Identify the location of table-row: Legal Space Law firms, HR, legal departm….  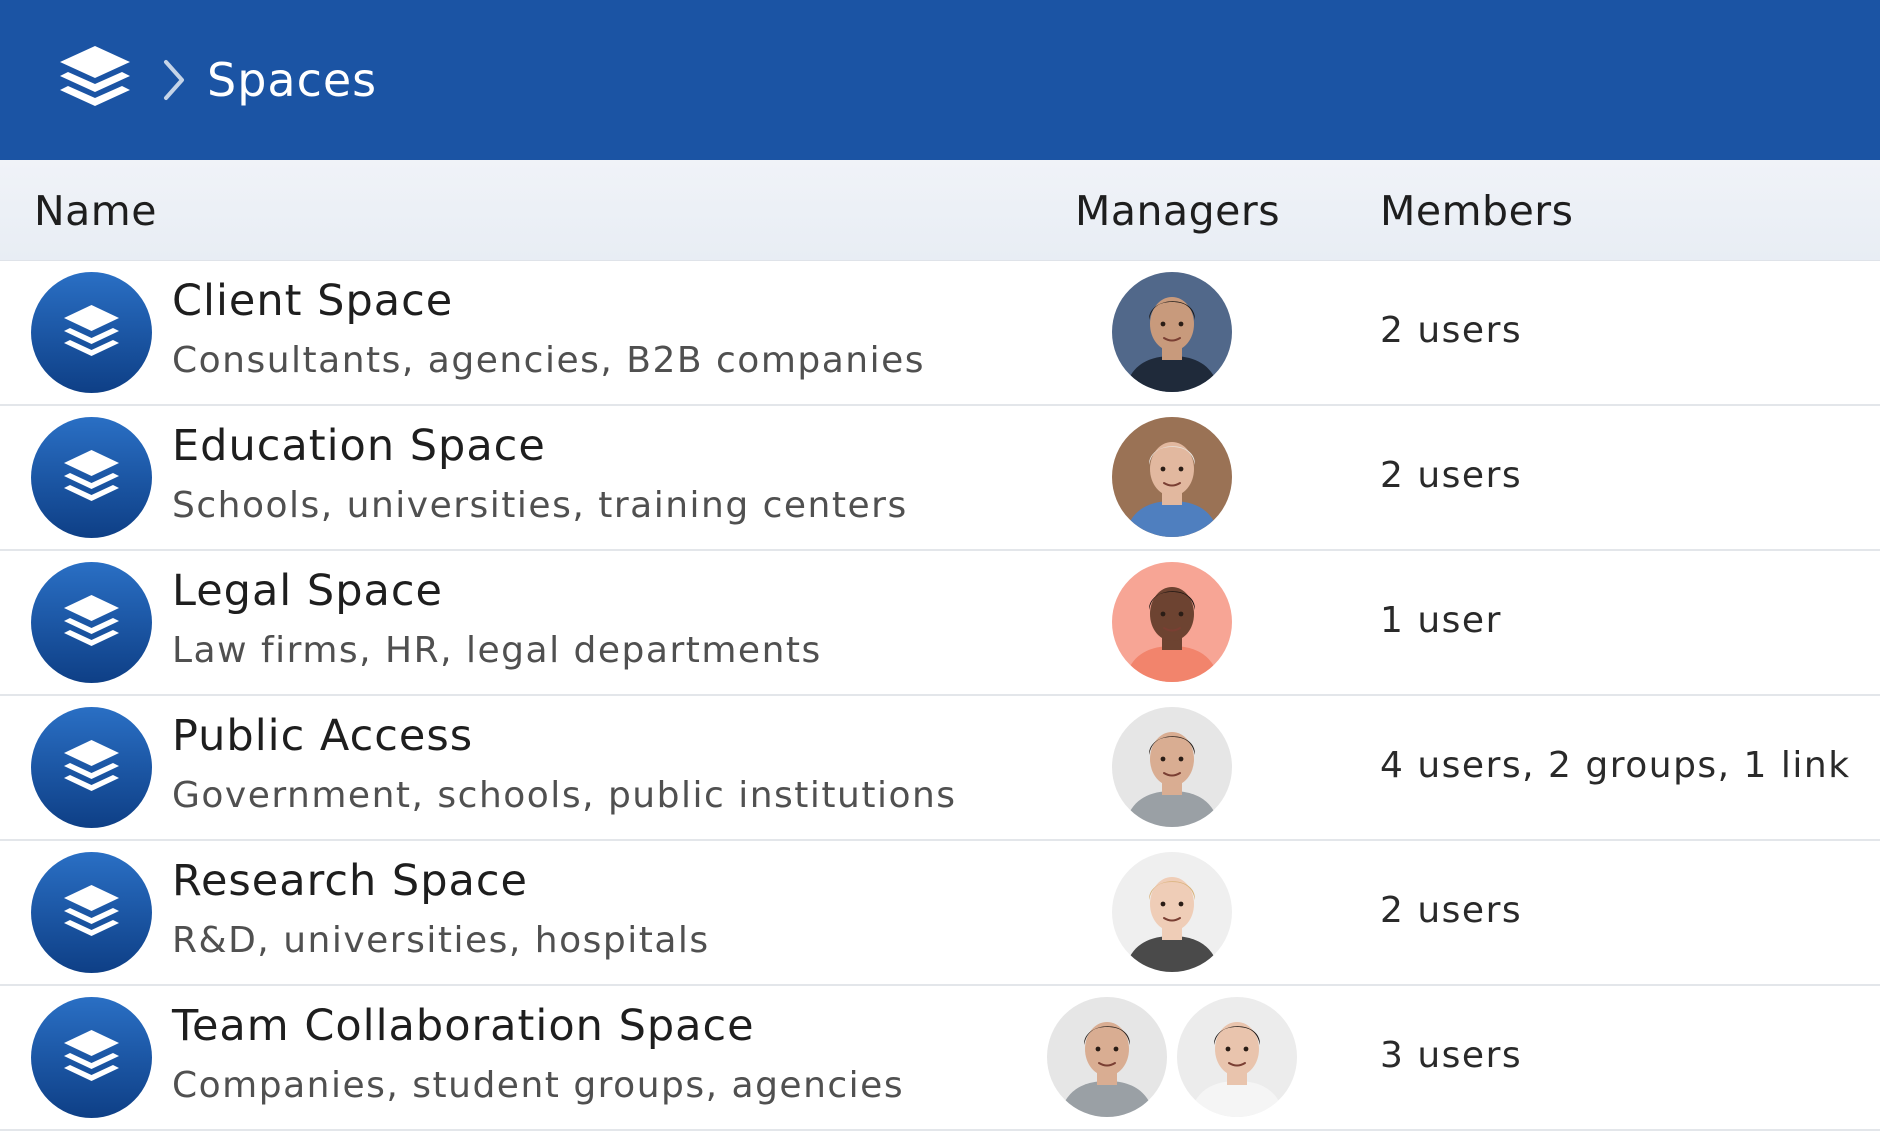
(940, 623).